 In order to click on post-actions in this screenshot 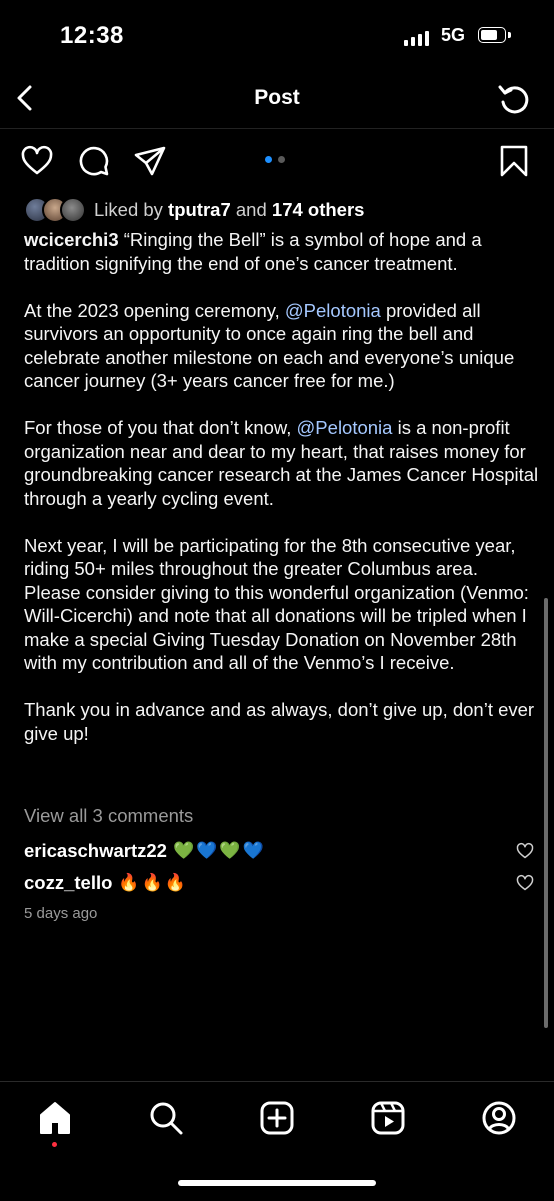, I will do `click(277, 162)`.